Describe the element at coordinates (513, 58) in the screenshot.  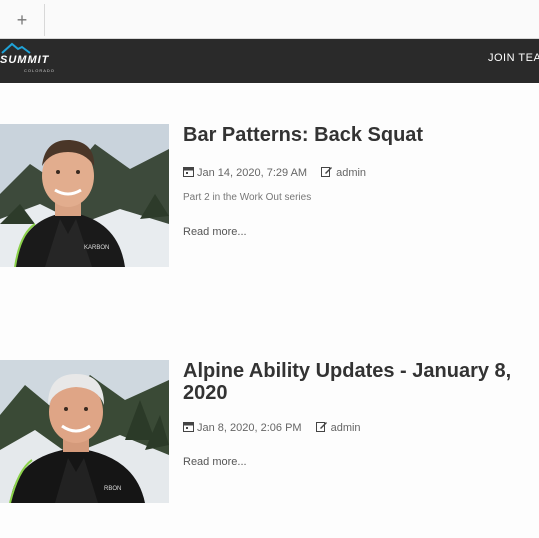
I see `nav-join-team-link: JOIN TEA` at that location.